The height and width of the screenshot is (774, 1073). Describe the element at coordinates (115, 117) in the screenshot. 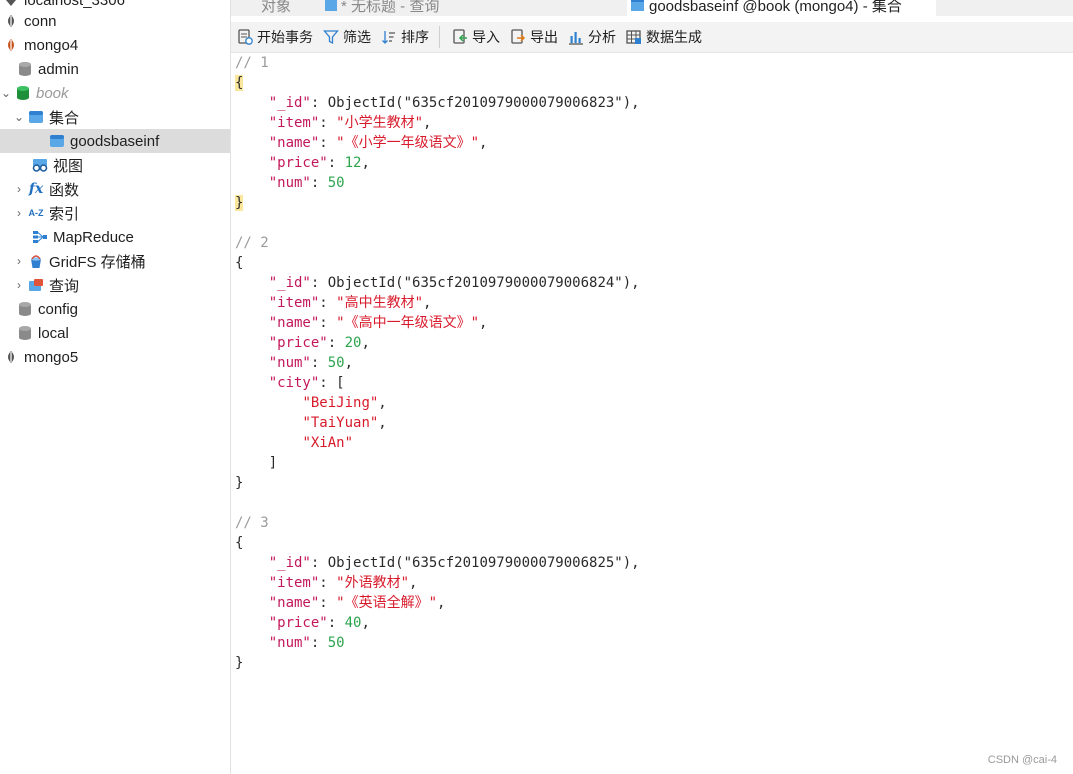

I see `tree-item-collections: ⌄ 集合` at that location.